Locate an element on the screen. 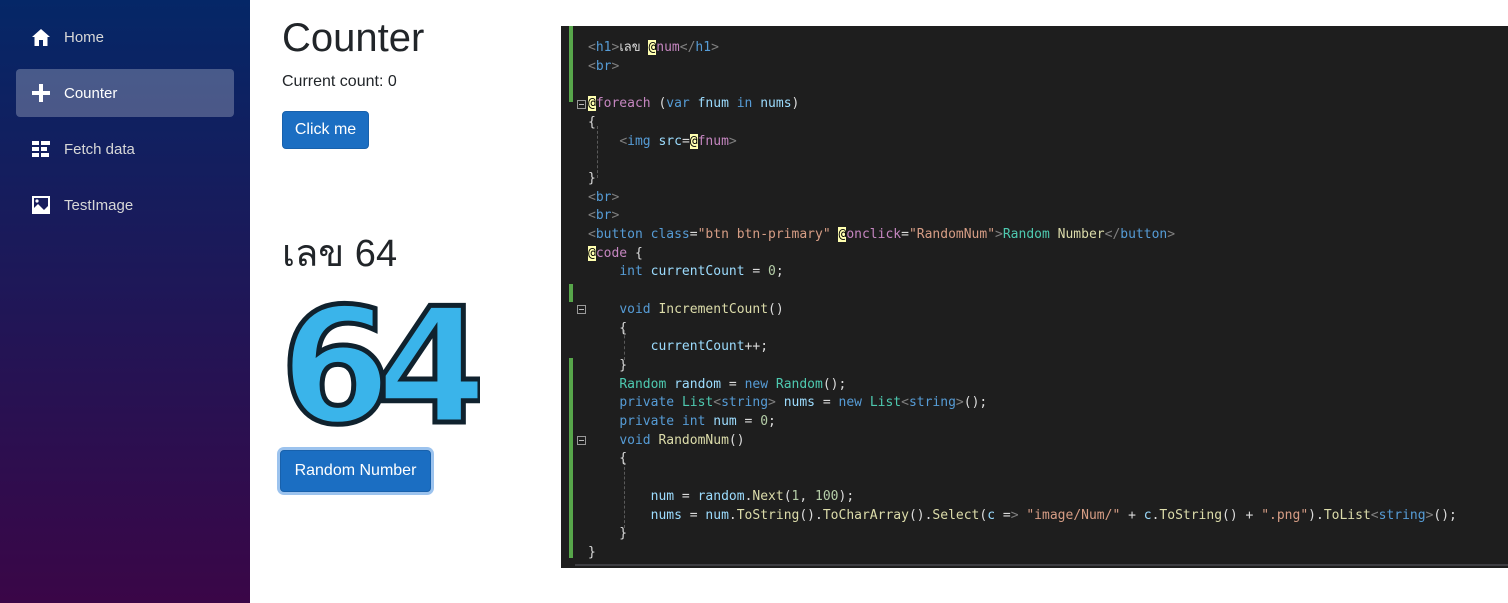  digit-image-4: 4 is located at coordinates (428, 367).